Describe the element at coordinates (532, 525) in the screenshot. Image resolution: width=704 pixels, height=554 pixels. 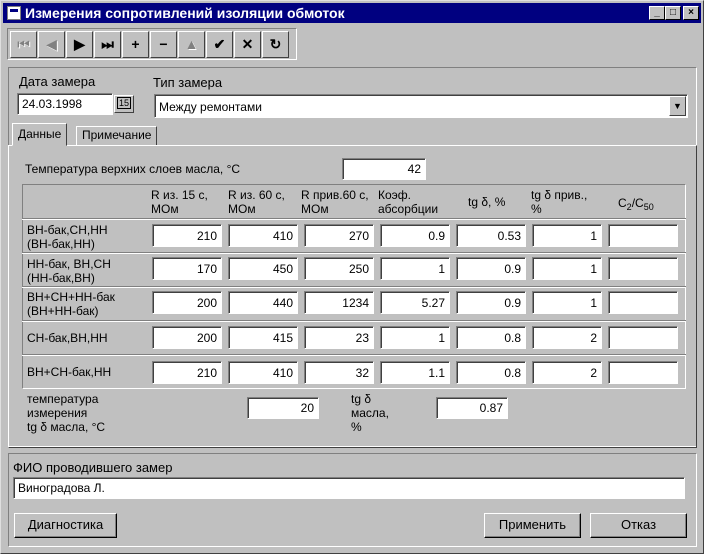
I see `apply-button: Применить` at that location.